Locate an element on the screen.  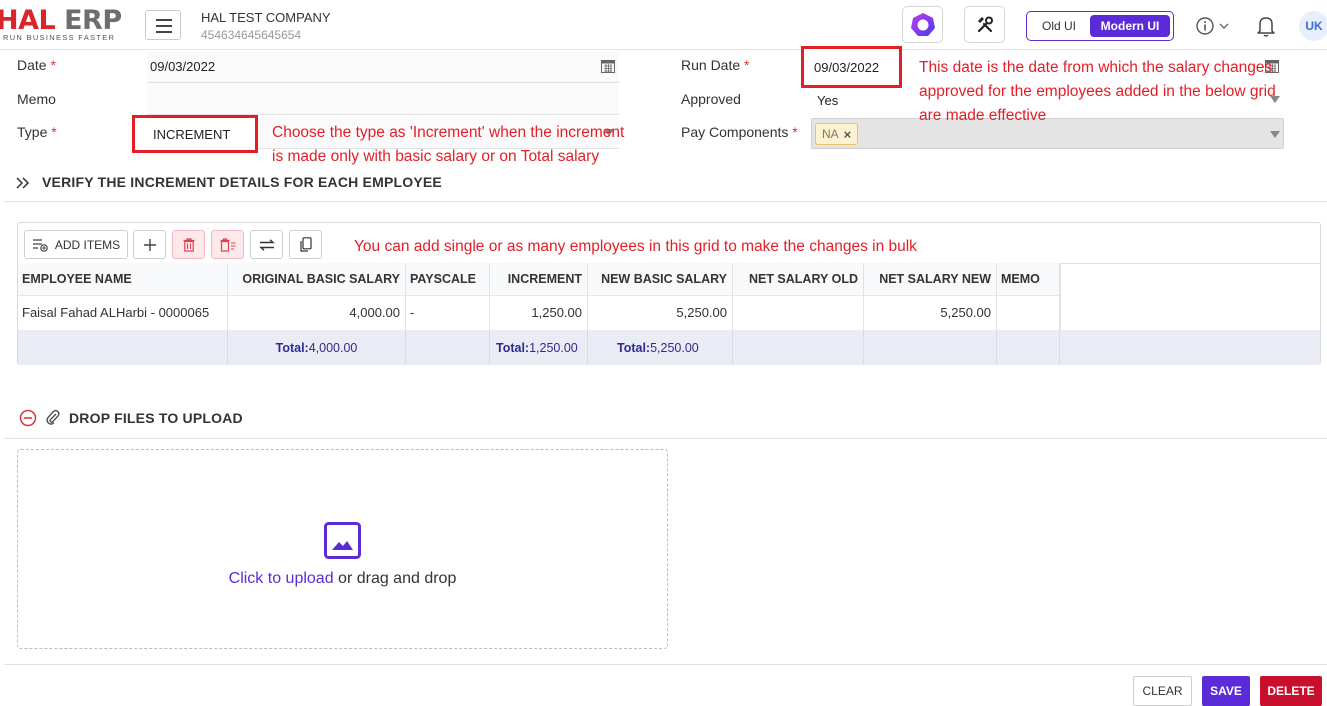
company-name: HAL TEST COMPANY is located at coordinates (266, 17).